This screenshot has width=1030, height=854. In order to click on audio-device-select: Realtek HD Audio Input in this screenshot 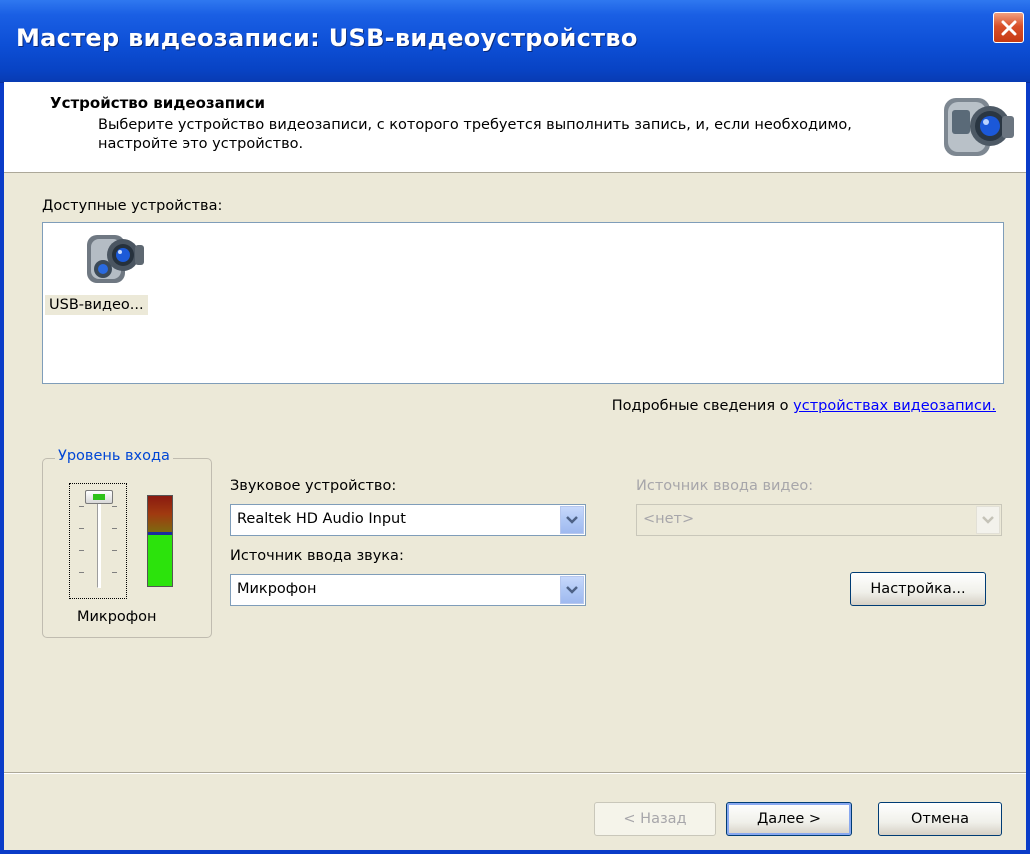, I will do `click(408, 520)`.